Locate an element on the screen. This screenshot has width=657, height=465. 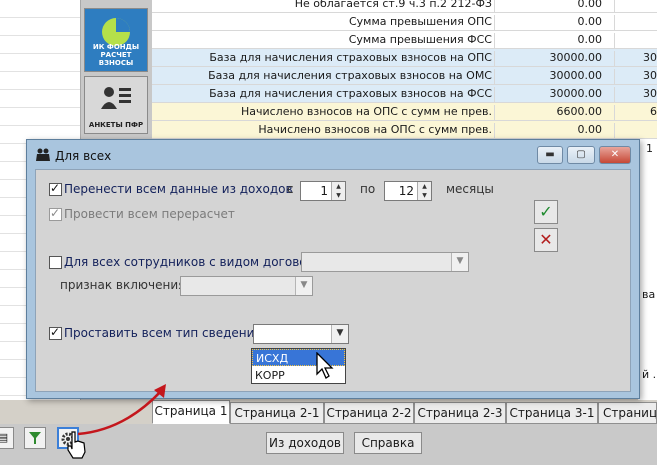
pfr-forms-label: АНКЕТЫ ПФР is located at coordinates (116, 125).